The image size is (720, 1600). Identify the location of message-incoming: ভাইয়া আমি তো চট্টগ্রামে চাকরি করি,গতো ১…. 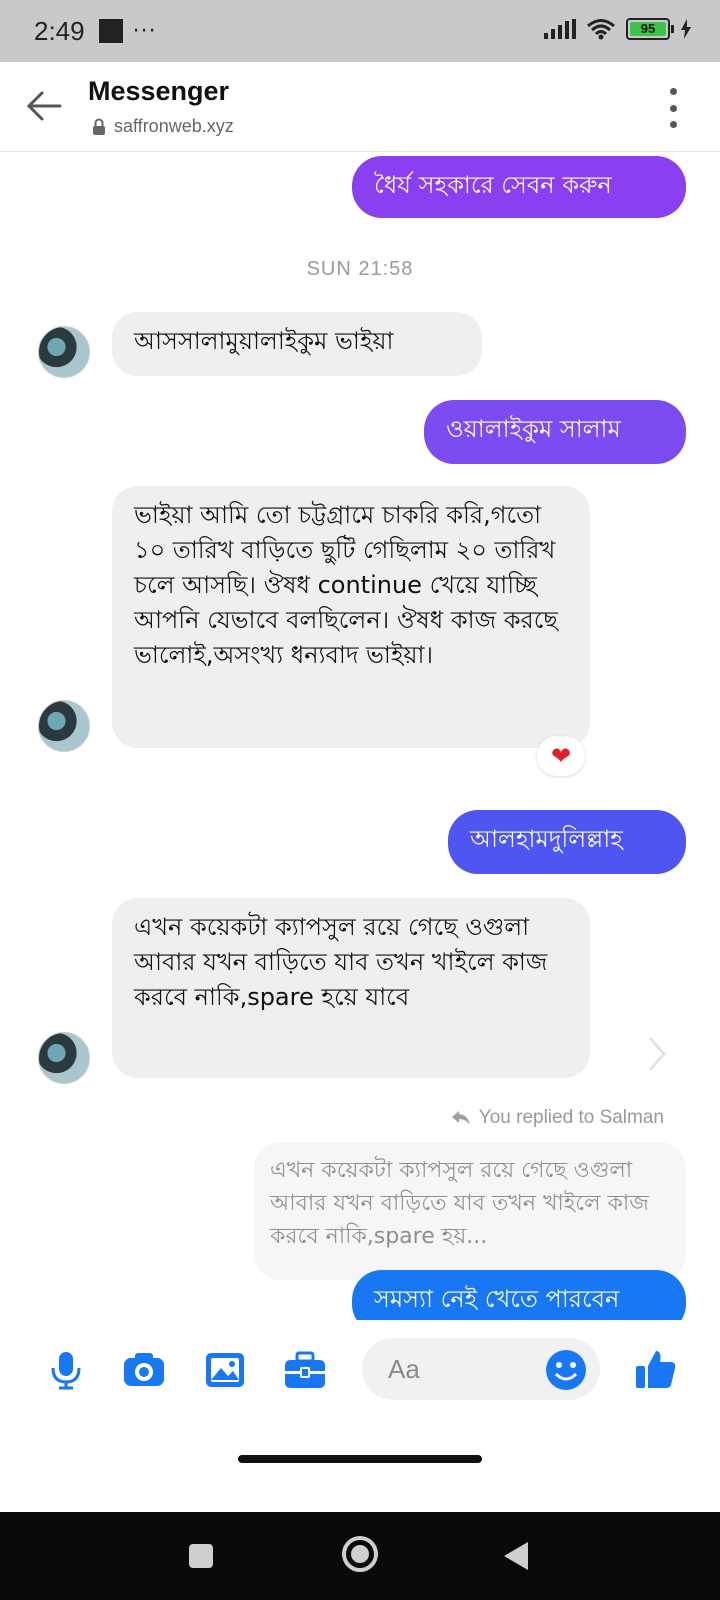
(351, 617).